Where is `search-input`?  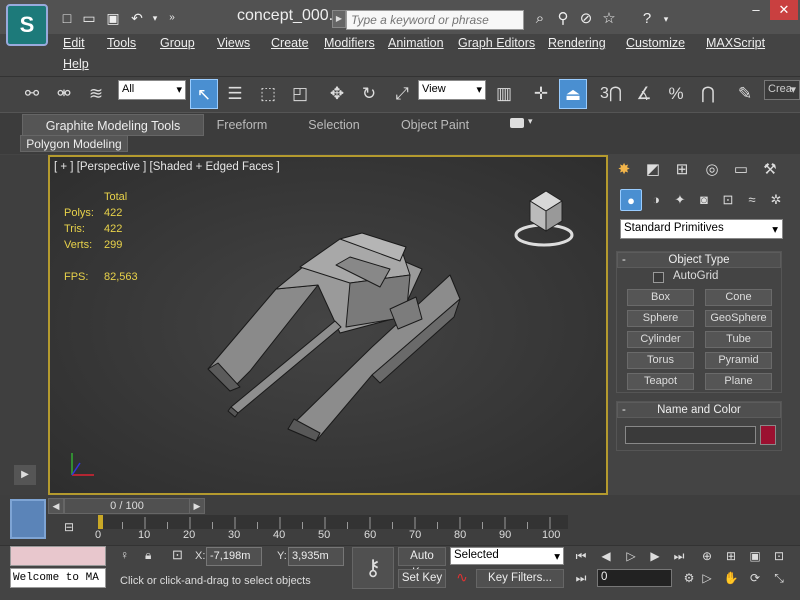 search-input is located at coordinates (435, 20).